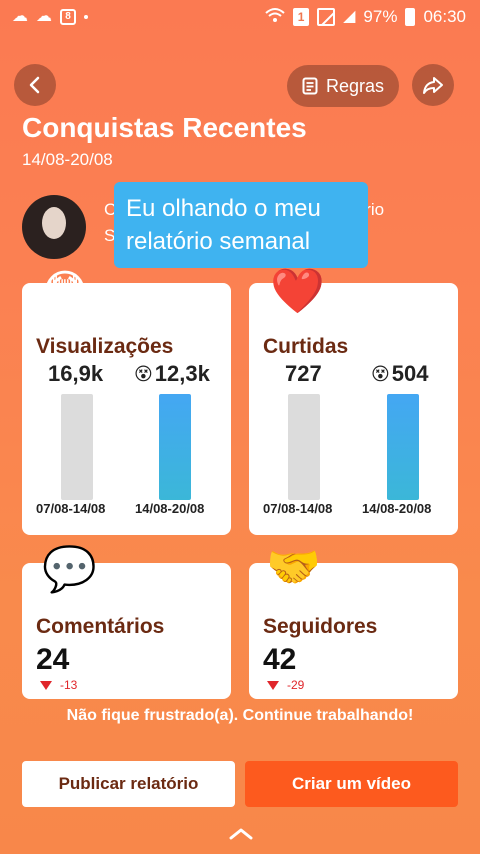 The image size is (480, 854). What do you see at coordinates (298, 508) in the screenshot?
I see `likes-prev-label: 07/08-14/08` at bounding box center [298, 508].